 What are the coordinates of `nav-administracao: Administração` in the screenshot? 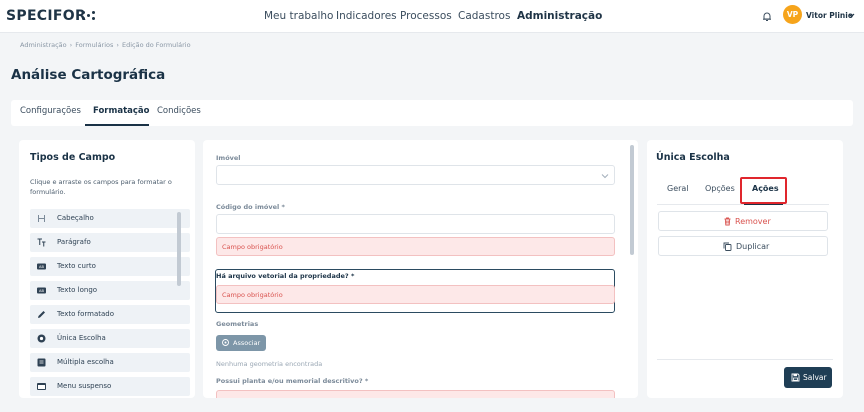 It's located at (559, 16).